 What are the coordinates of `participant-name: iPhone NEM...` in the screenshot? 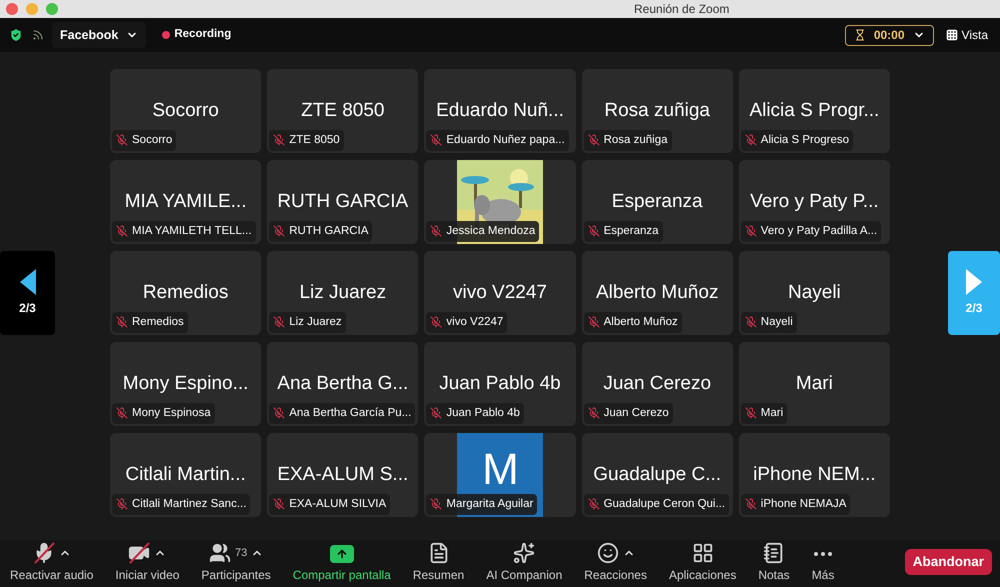 It's located at (814, 474).